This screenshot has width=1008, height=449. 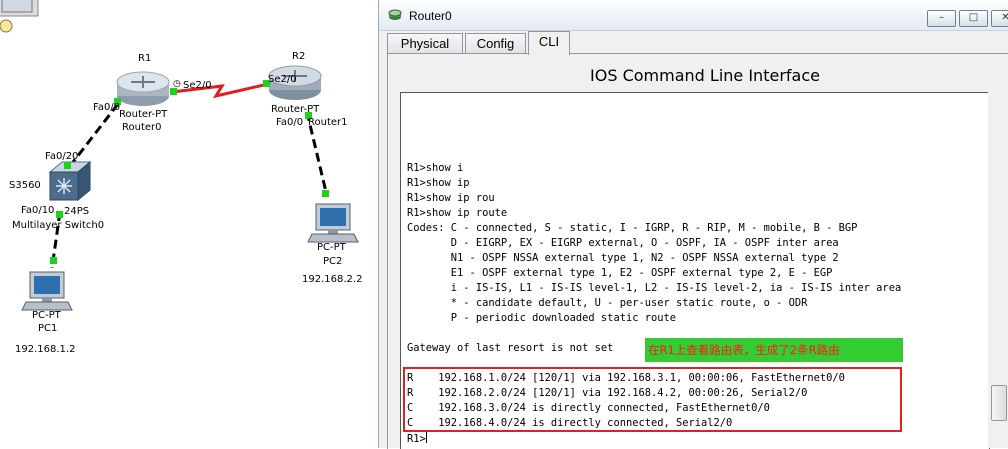 I want to click on r2-device-label: Router1, so click(x=328, y=122).